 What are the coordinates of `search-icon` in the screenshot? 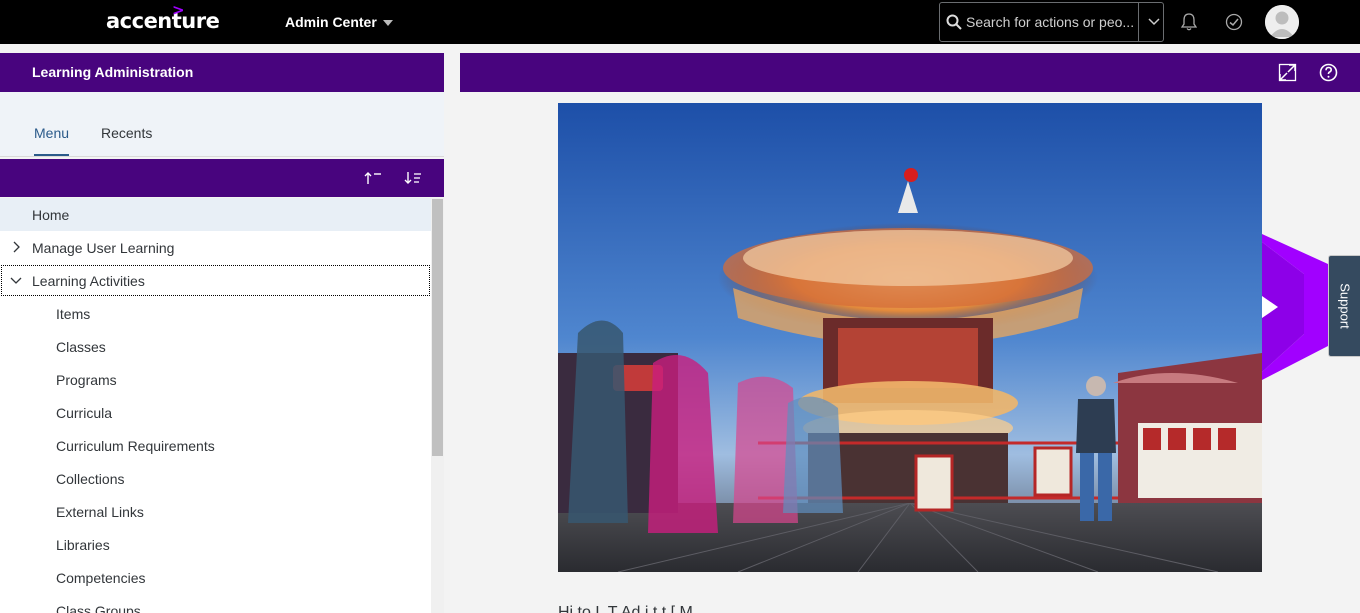 It's located at (954, 22).